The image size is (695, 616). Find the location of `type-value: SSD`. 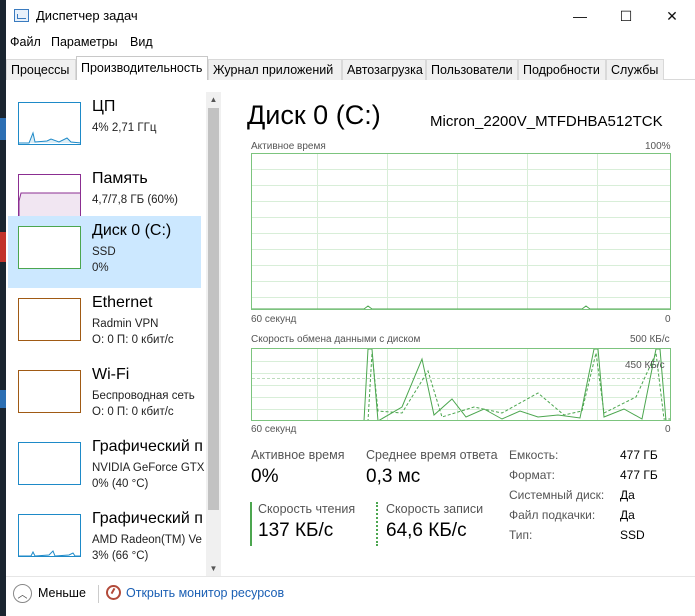

type-value: SSD is located at coordinates (632, 535).